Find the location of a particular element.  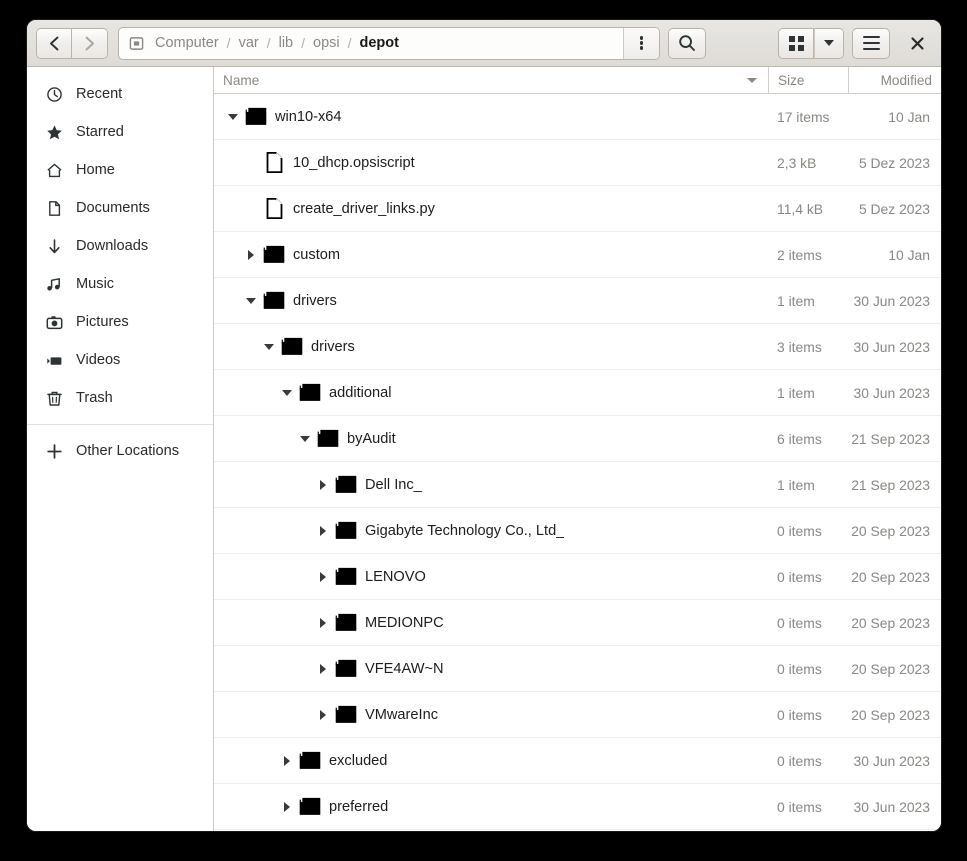

chevron-right-icon is located at coordinates (89, 43).